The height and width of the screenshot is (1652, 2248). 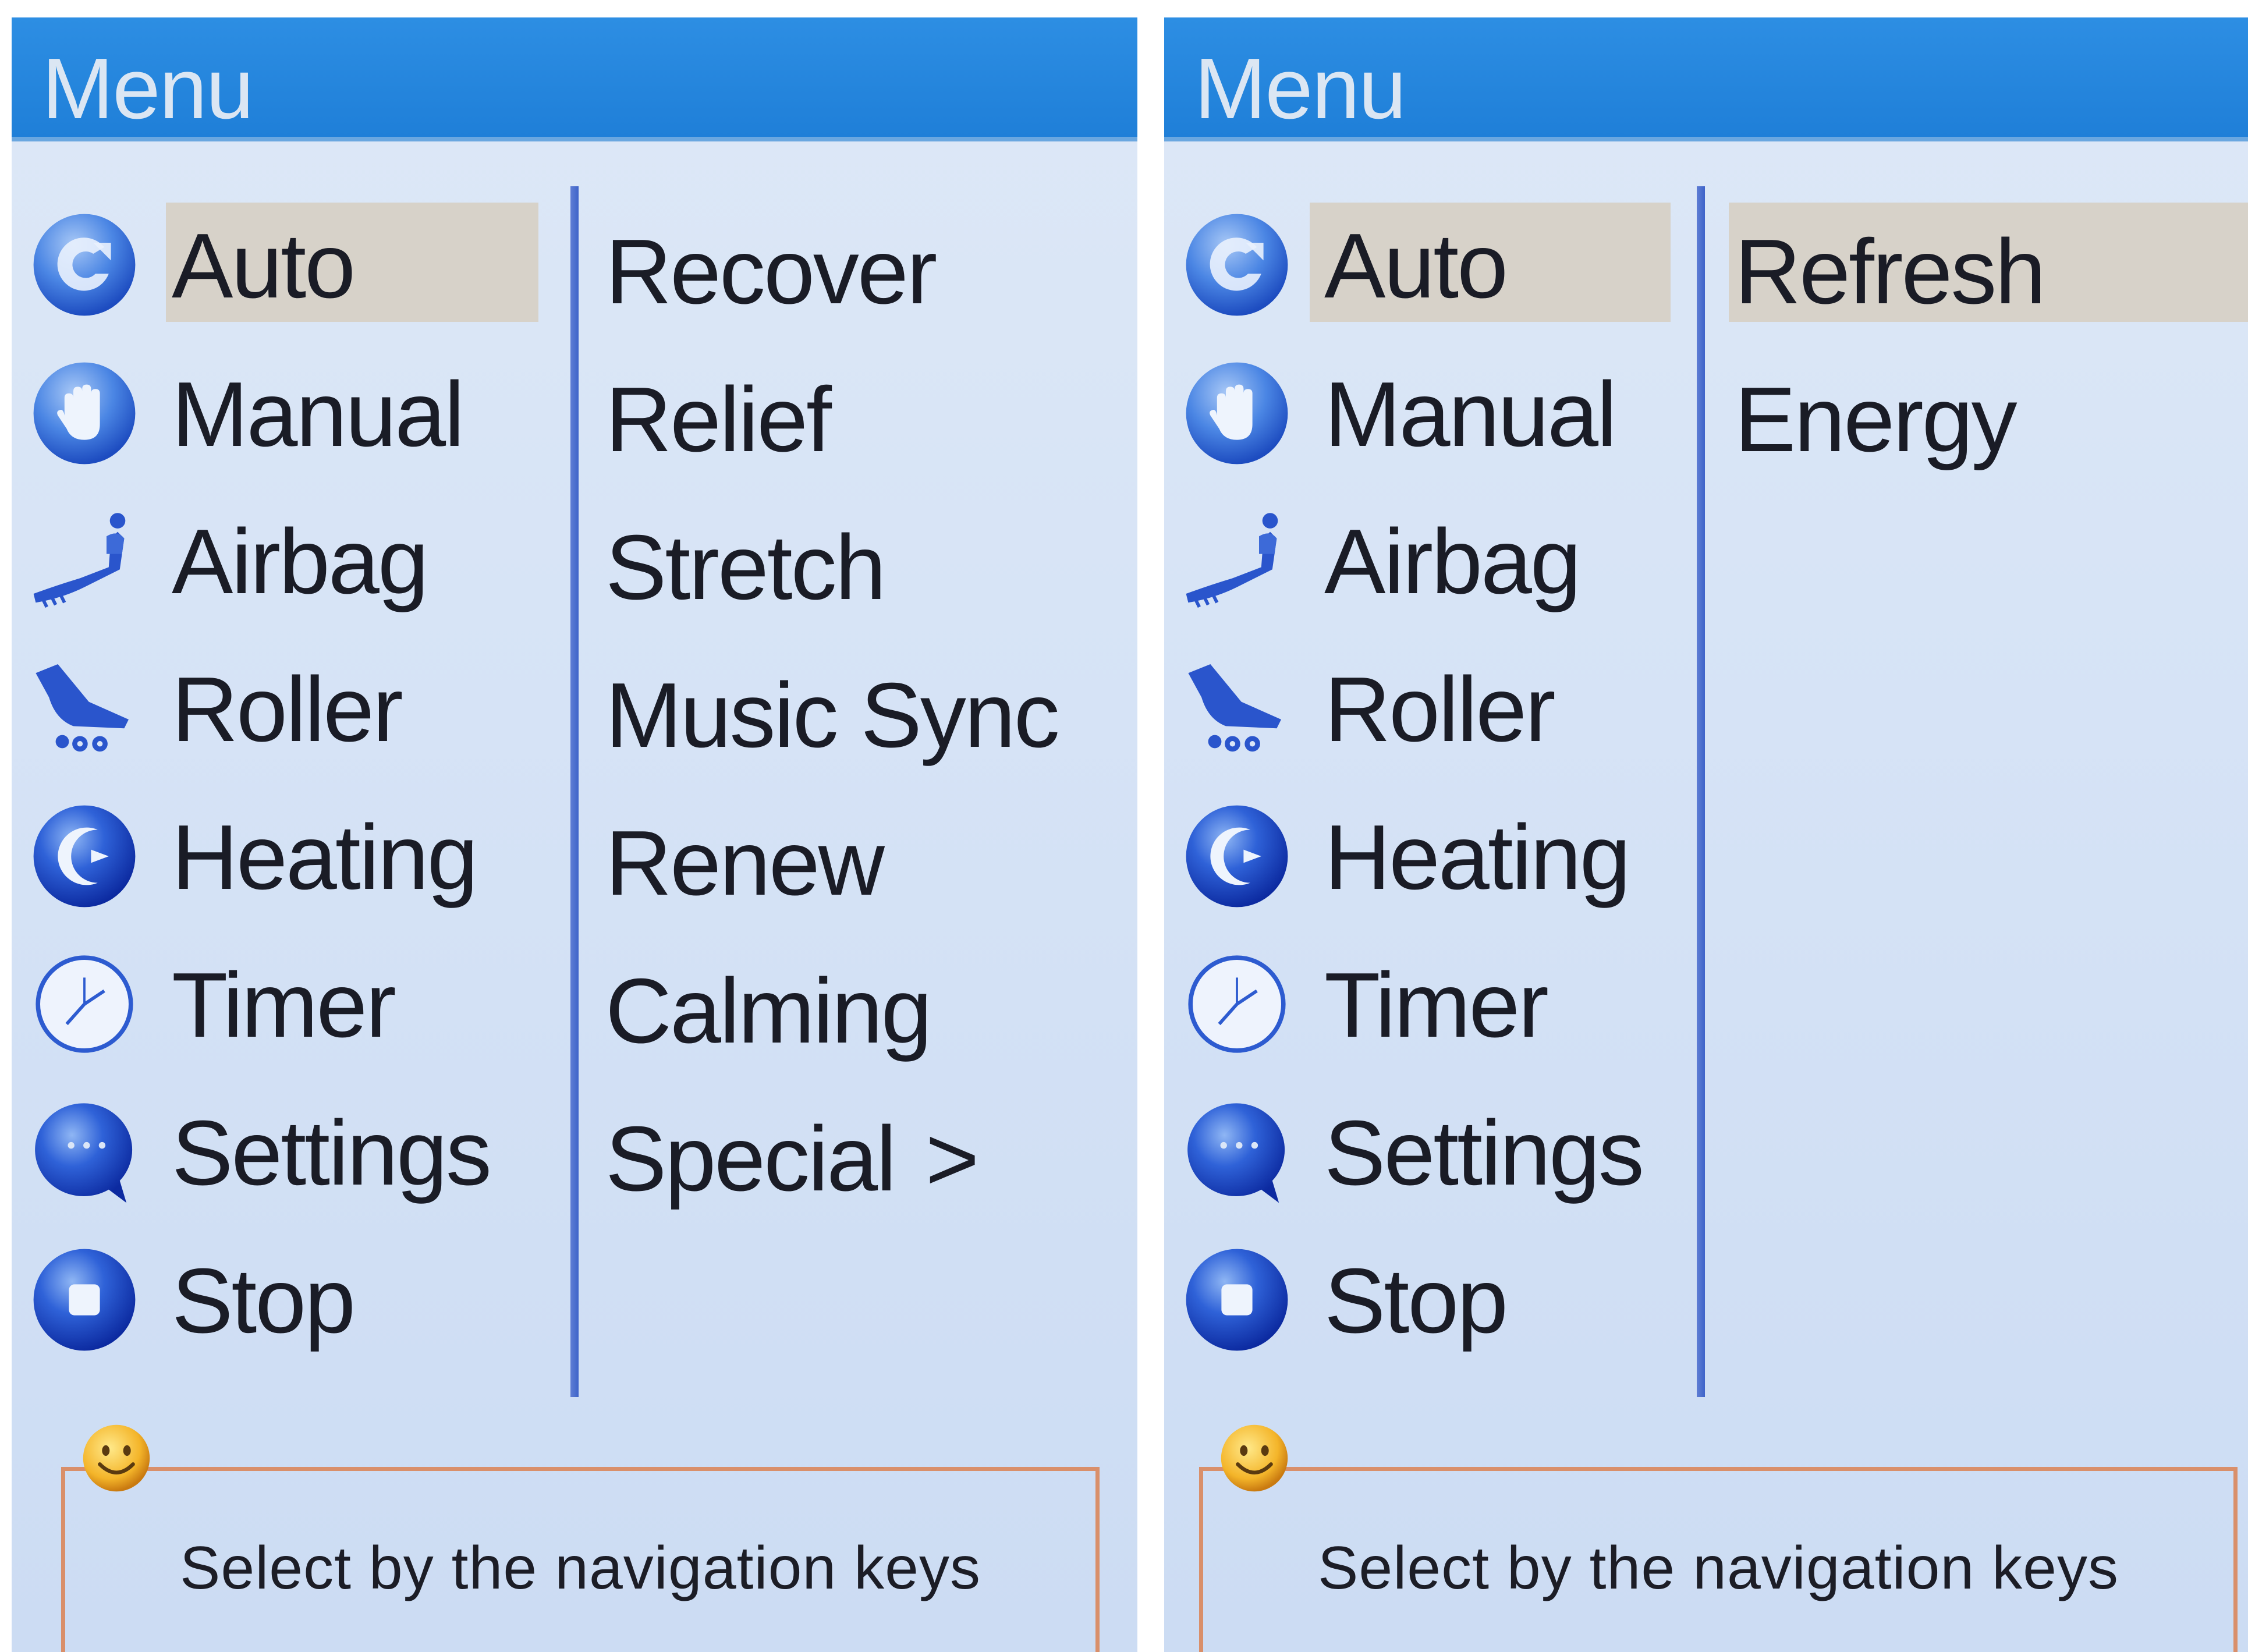 What do you see at coordinates (832, 715) in the screenshot?
I see `submenu-item-music-sync: Music Sync` at bounding box center [832, 715].